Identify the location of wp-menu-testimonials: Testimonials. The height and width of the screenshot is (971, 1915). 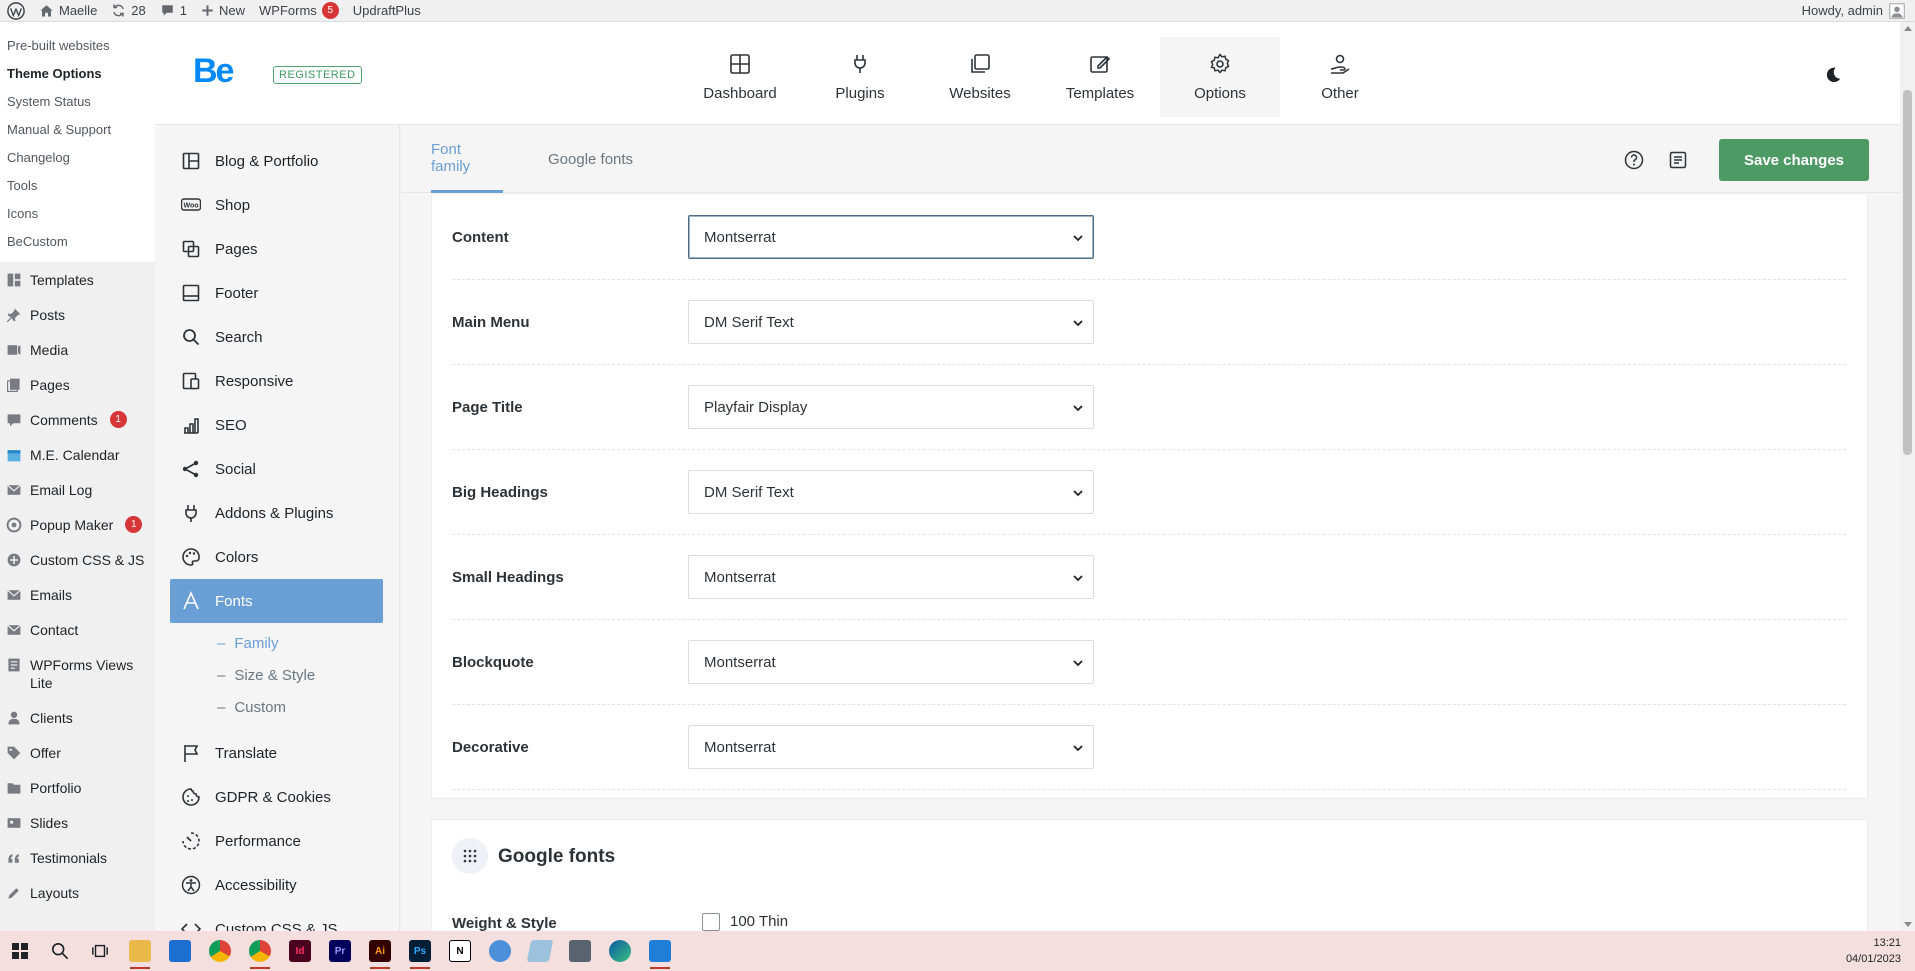
(77, 857).